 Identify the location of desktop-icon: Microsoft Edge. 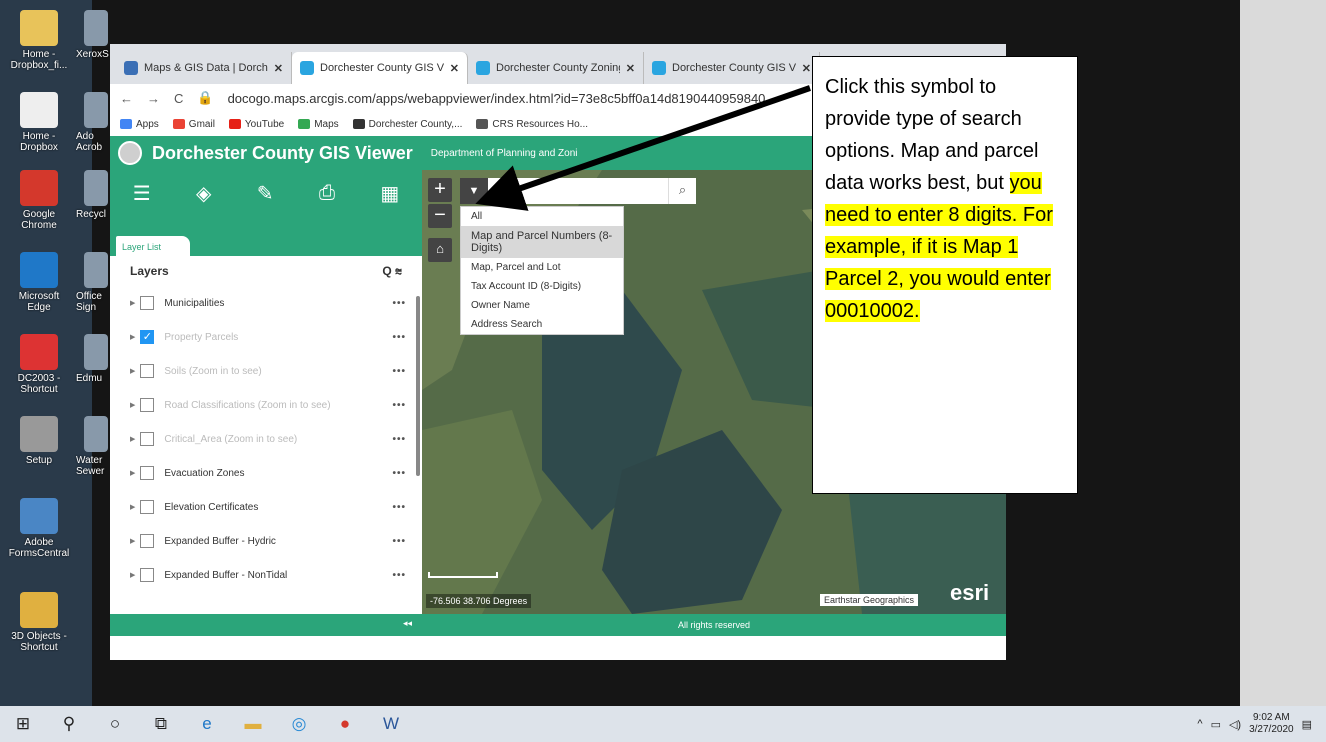
(39, 282).